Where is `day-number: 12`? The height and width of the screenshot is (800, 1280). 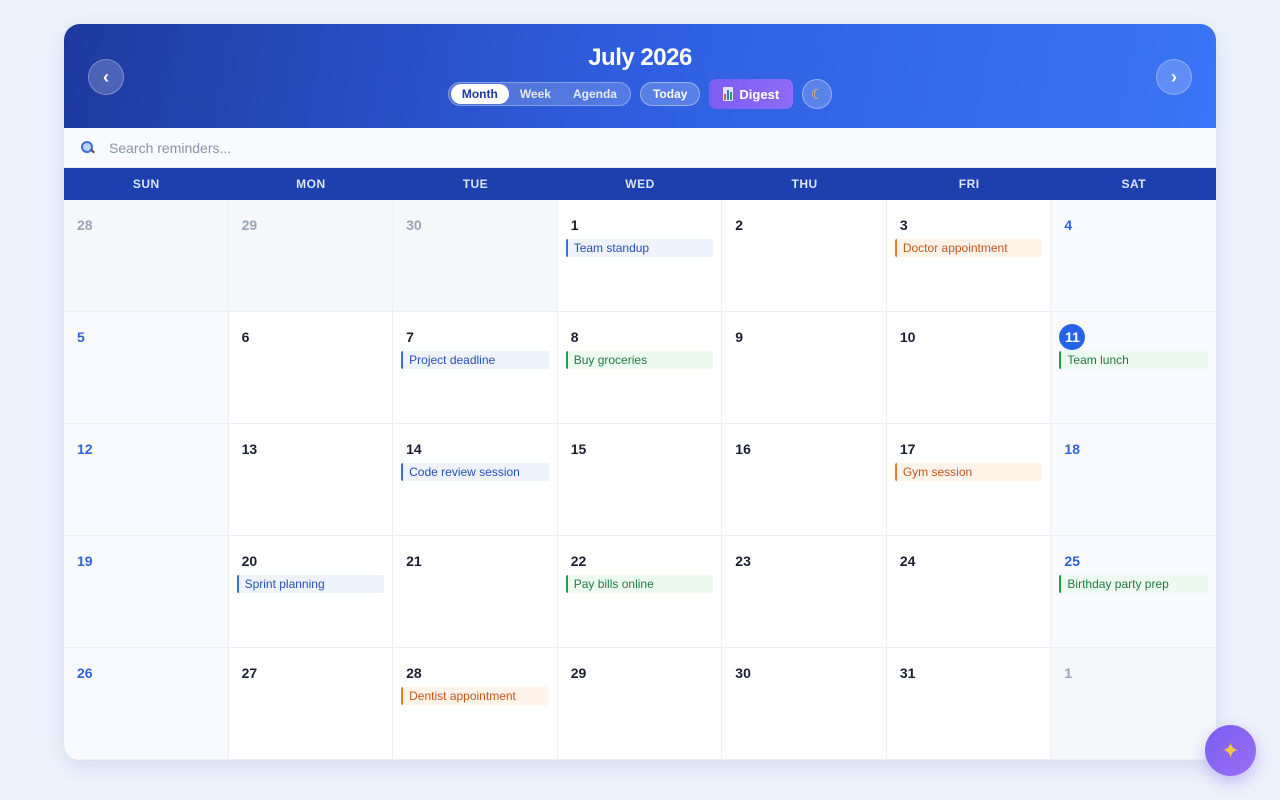
day-number: 12 is located at coordinates (85, 449).